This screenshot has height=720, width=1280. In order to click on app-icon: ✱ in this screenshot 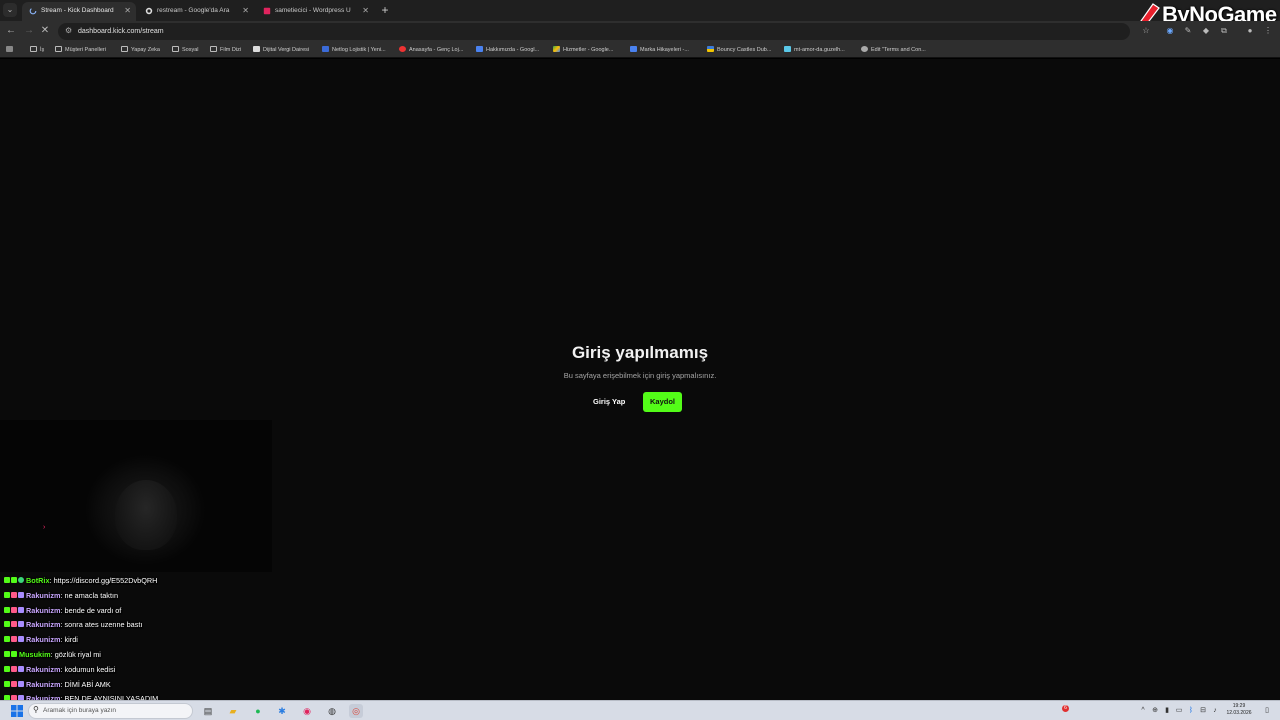, I will do `click(282, 711)`.